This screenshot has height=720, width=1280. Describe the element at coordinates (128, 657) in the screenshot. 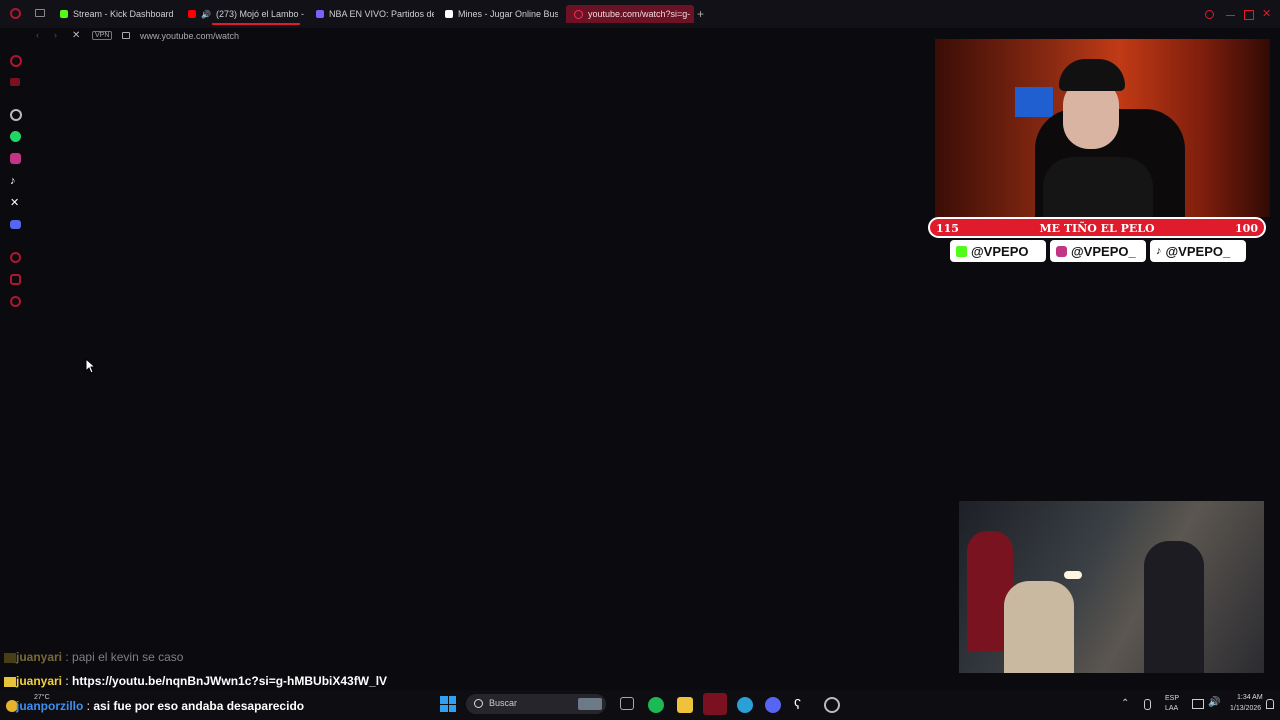

I see `chat-text: papi el kevin se caso` at that location.